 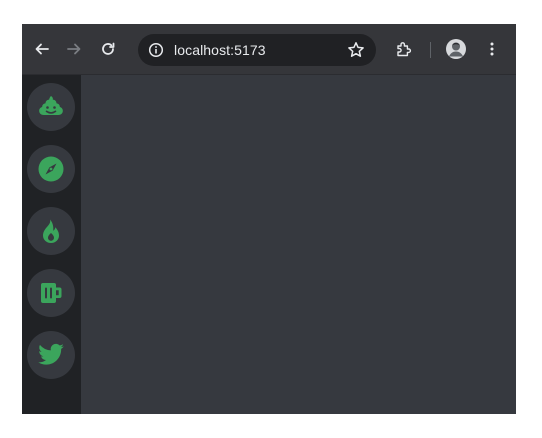 I want to click on toolbar-separator, so click(x=430, y=50).